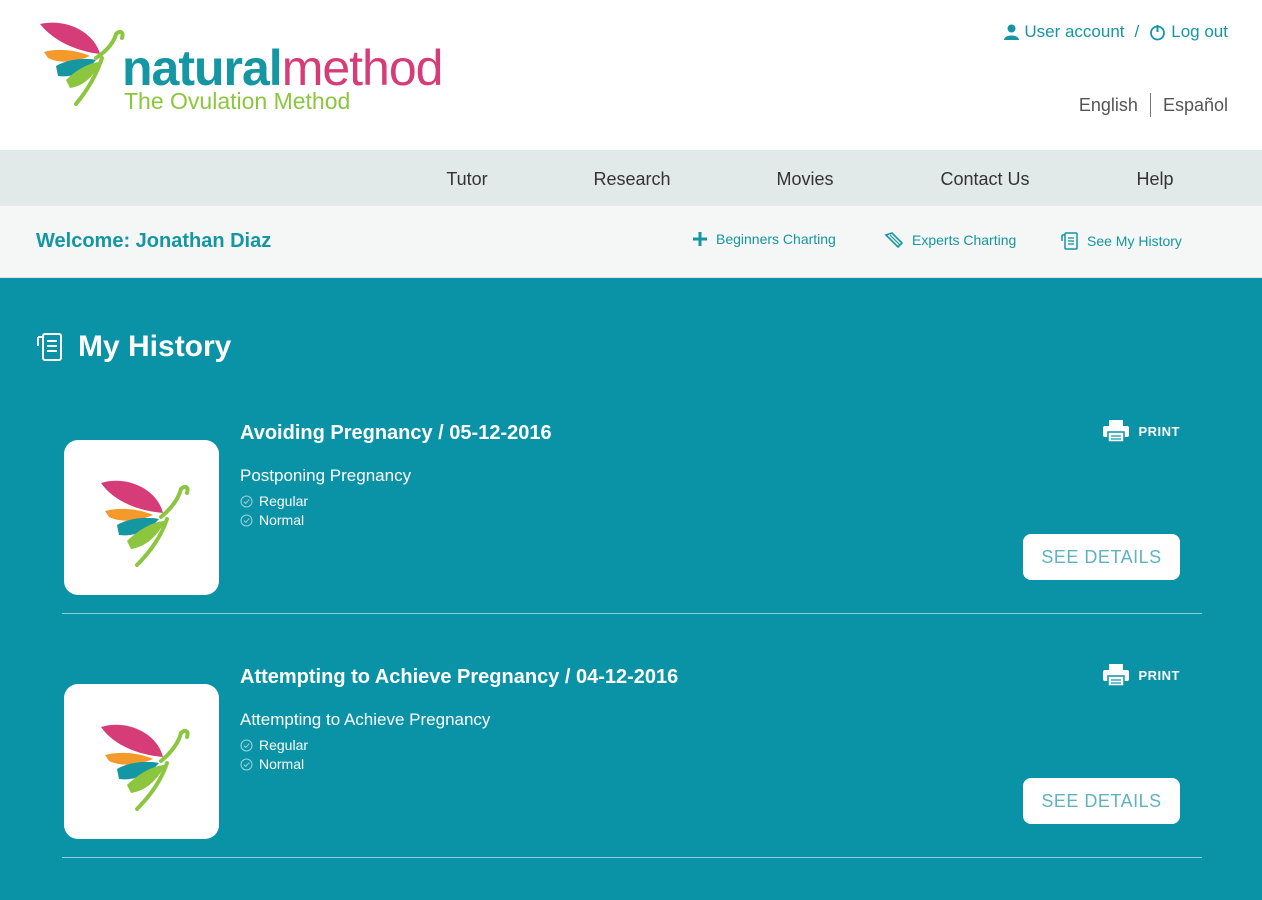 This screenshot has width=1262, height=900. Describe the element at coordinates (365, 719) in the screenshot. I see `record-subtitle: Attempting to Achieve Pregnancy` at that location.